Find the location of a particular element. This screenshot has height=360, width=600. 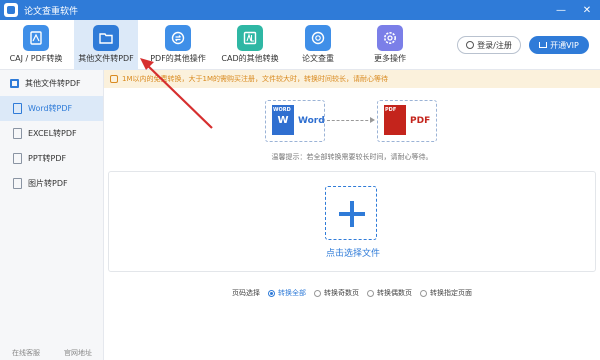

tool-label: 论文查重 is located at coordinates (318, 58).